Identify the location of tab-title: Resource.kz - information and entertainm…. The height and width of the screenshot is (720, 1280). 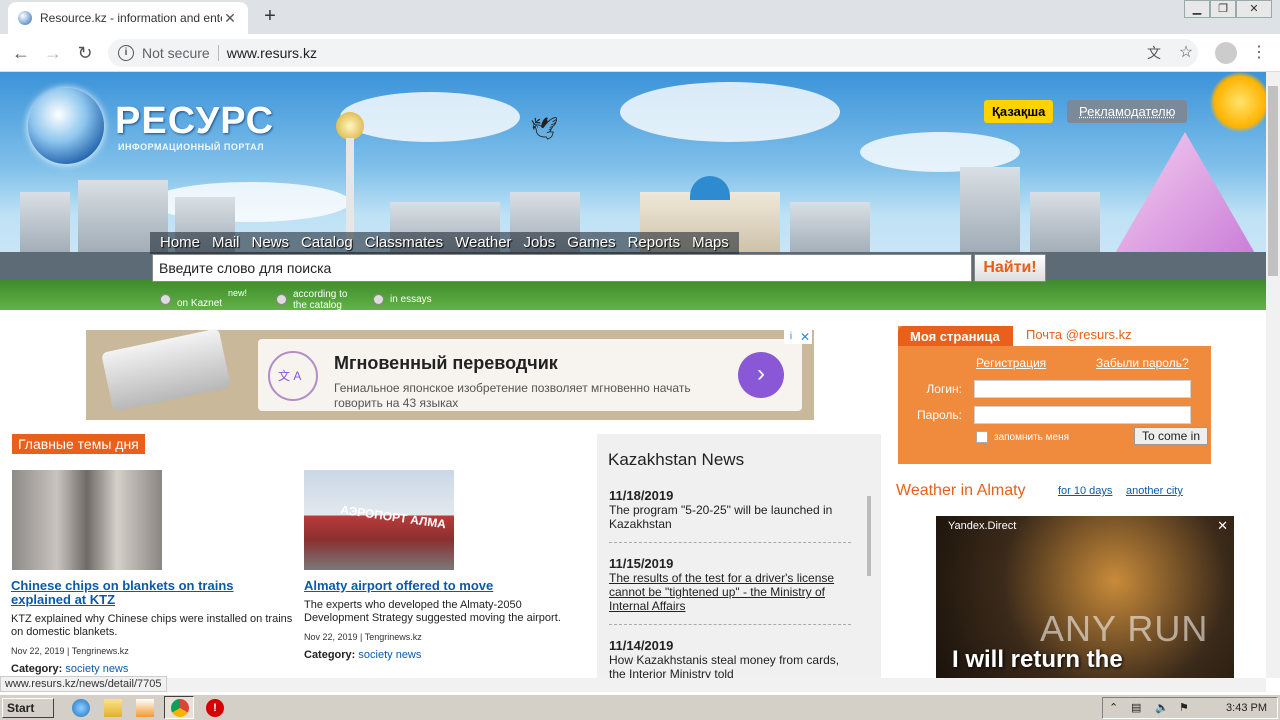
(131, 18).